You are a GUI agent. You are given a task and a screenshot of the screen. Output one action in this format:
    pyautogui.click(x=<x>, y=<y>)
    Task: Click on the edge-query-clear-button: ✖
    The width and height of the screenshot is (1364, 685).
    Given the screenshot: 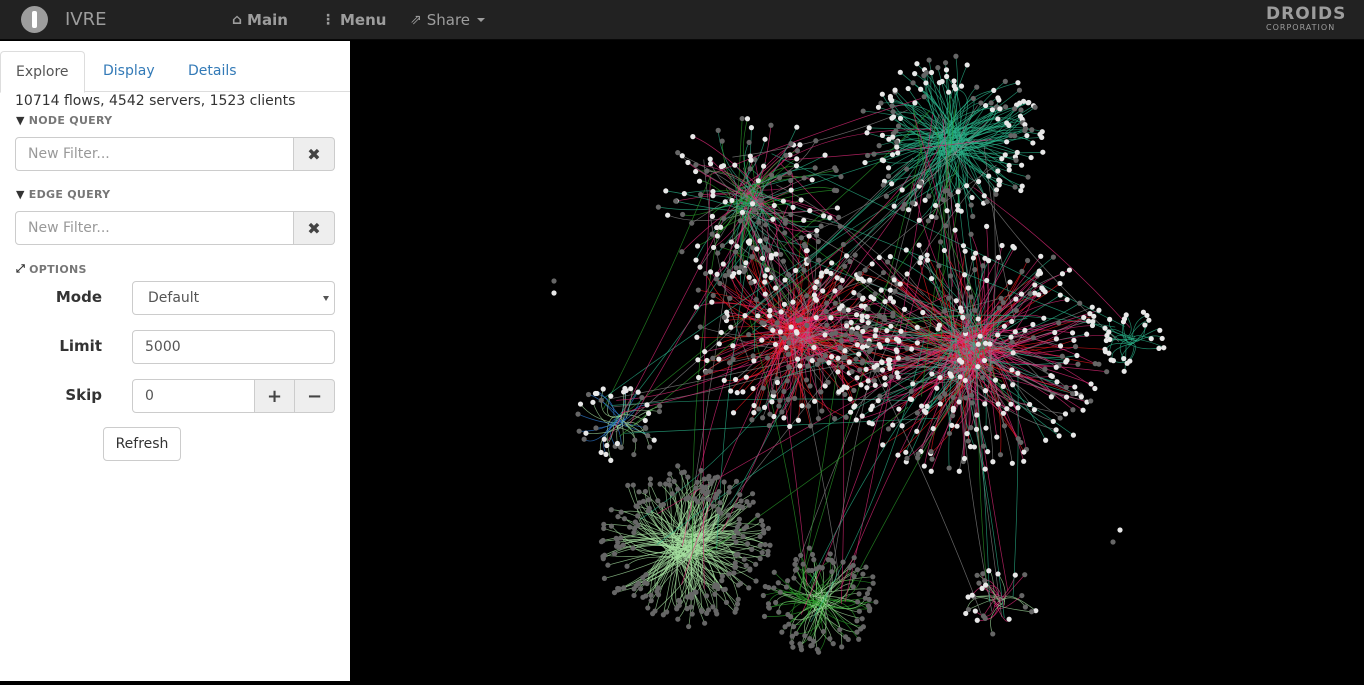 What is the action you would take?
    pyautogui.click(x=314, y=228)
    